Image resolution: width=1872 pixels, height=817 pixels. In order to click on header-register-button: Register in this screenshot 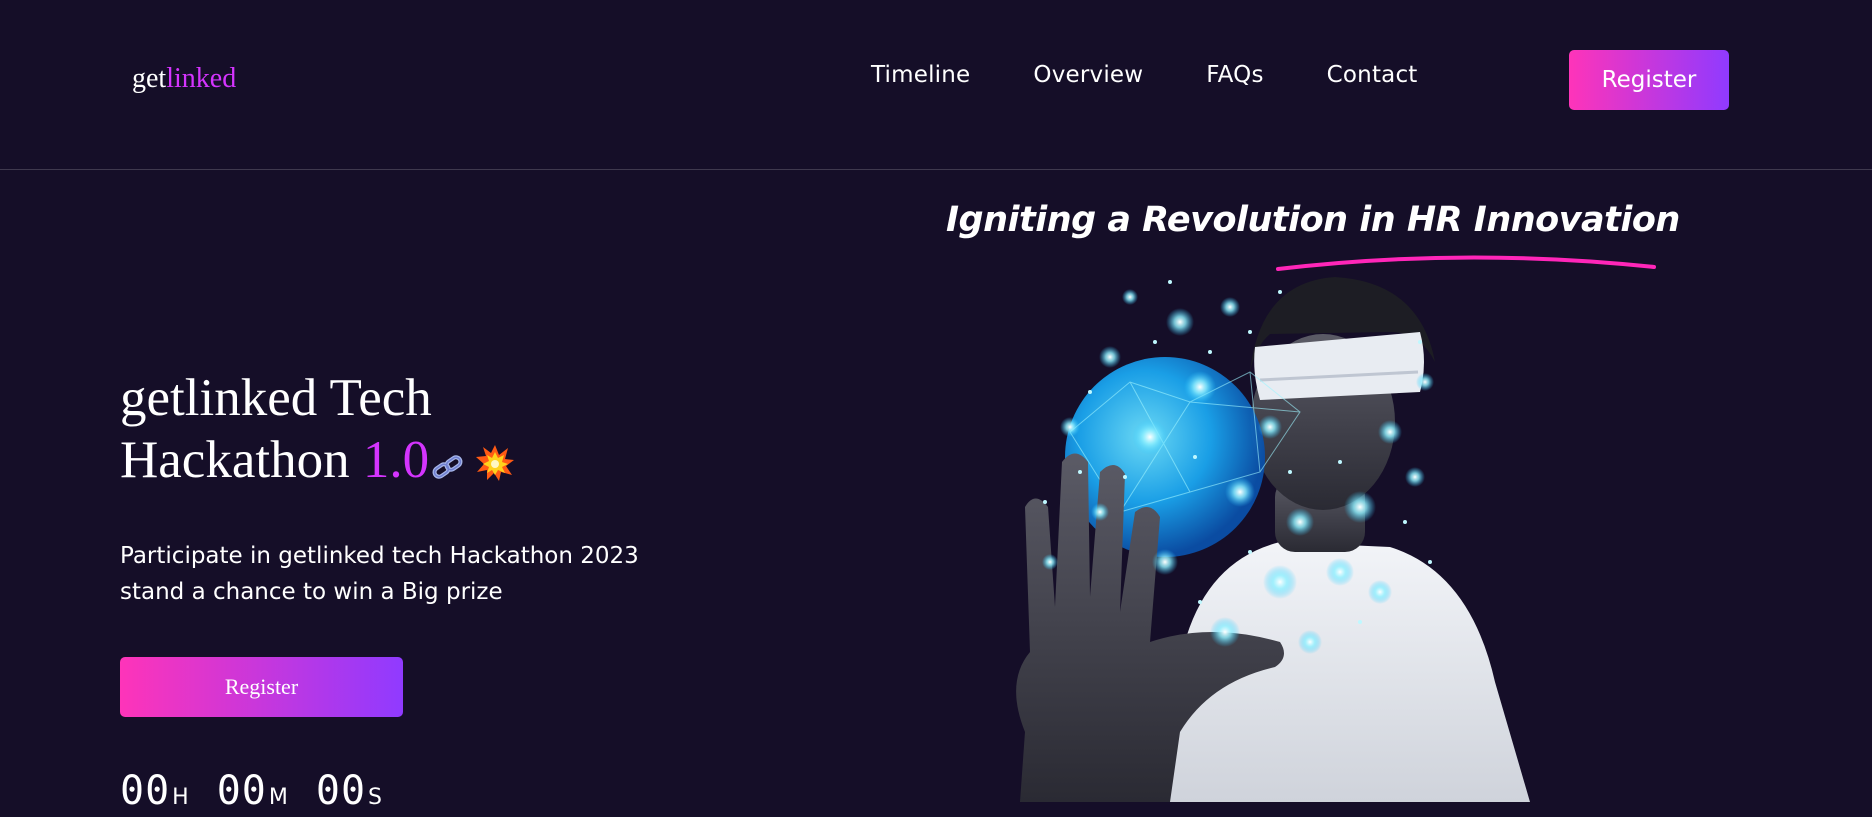, I will do `click(1649, 80)`.